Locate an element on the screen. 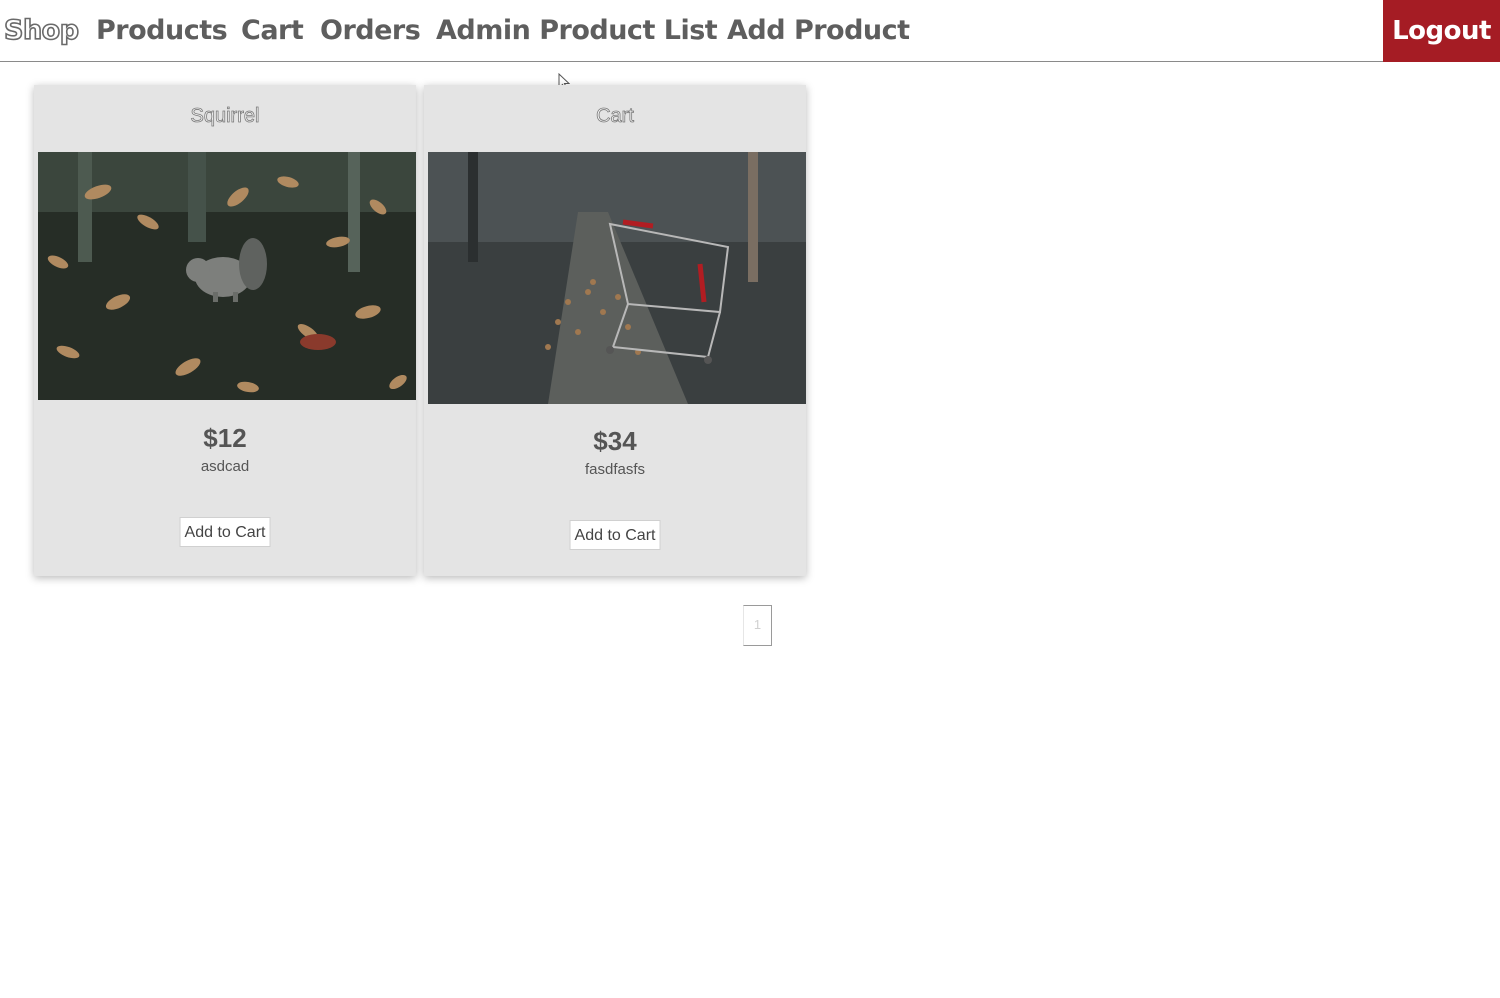  product-card: Squirrel $12 asdcad Add to Cart is located at coordinates (225, 330).